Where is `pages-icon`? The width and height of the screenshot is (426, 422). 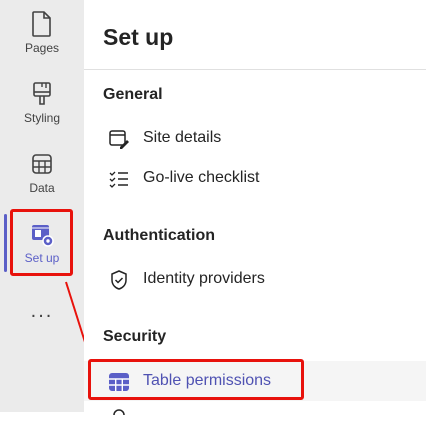
pages-icon is located at coordinates (42, 24).